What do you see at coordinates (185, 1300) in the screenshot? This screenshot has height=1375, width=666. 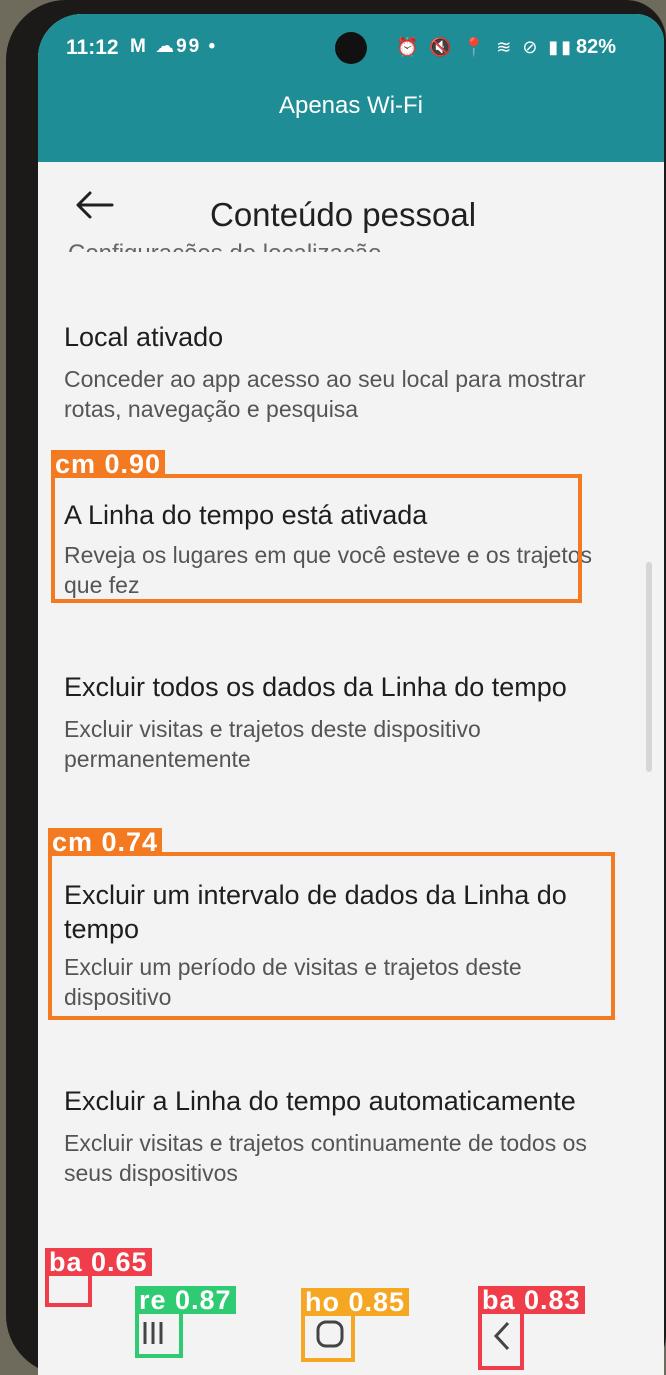 I see `detection-label: re 0.87` at bounding box center [185, 1300].